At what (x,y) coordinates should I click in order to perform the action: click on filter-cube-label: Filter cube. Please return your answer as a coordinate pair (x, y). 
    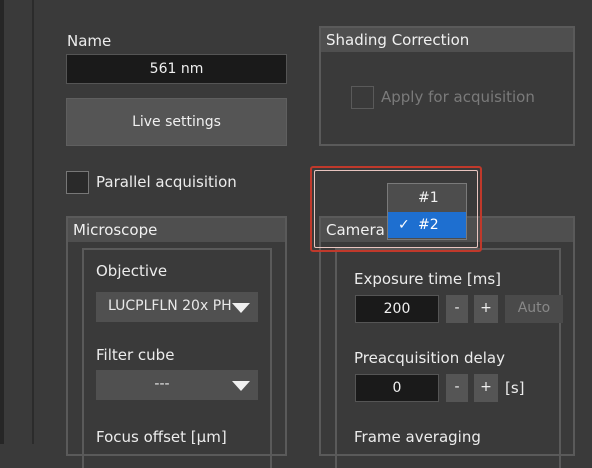
    Looking at the image, I should click on (135, 355).